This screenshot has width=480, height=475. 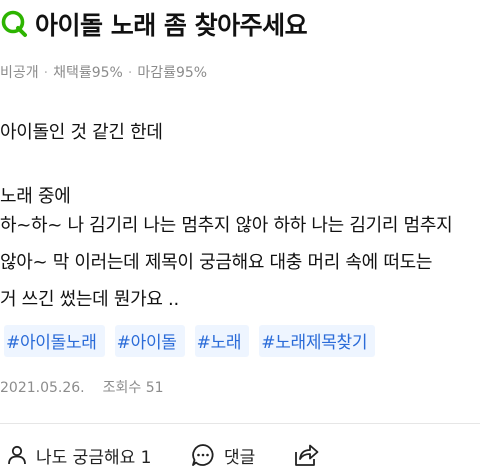 I want to click on curious-label: 나도 궁금해요 1, so click(x=94, y=457).